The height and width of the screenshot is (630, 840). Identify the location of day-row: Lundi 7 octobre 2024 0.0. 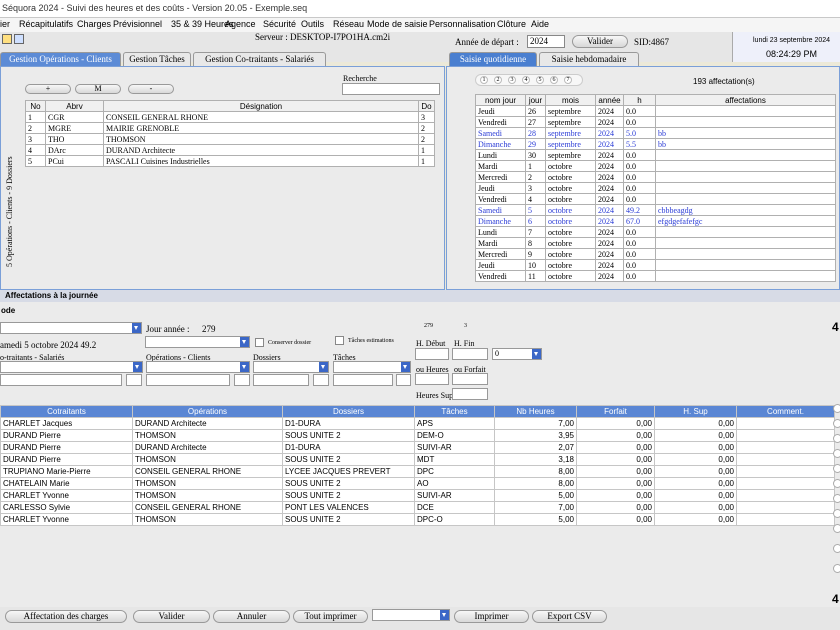
(655, 232).